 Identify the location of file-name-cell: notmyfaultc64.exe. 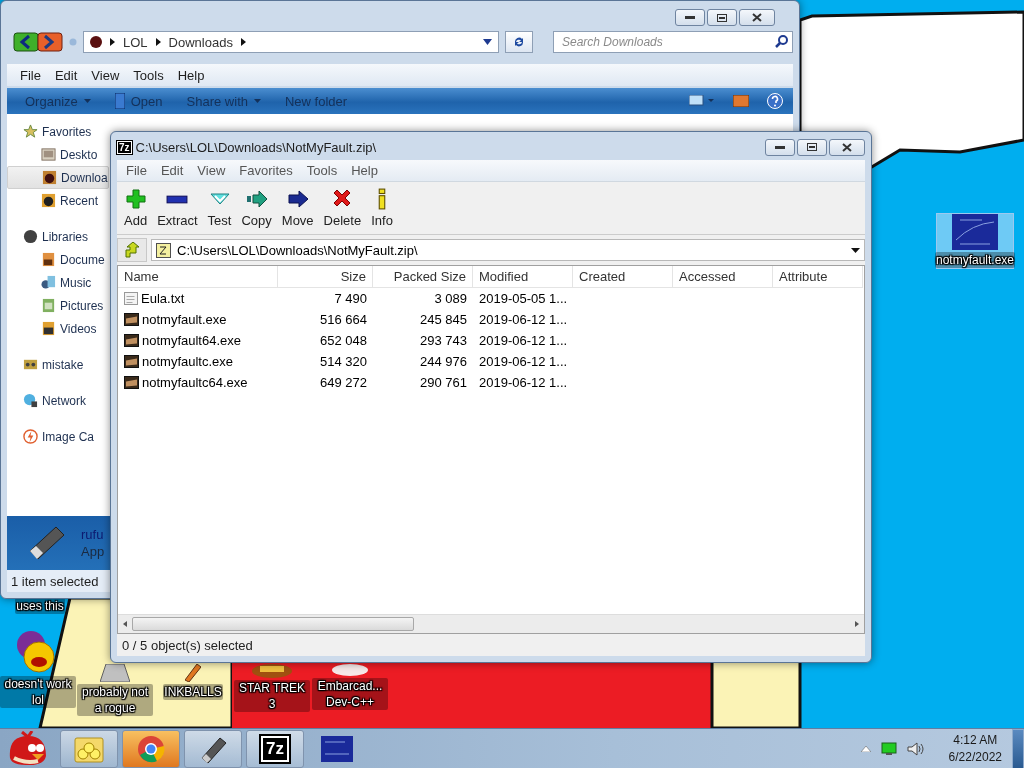
(198, 382).